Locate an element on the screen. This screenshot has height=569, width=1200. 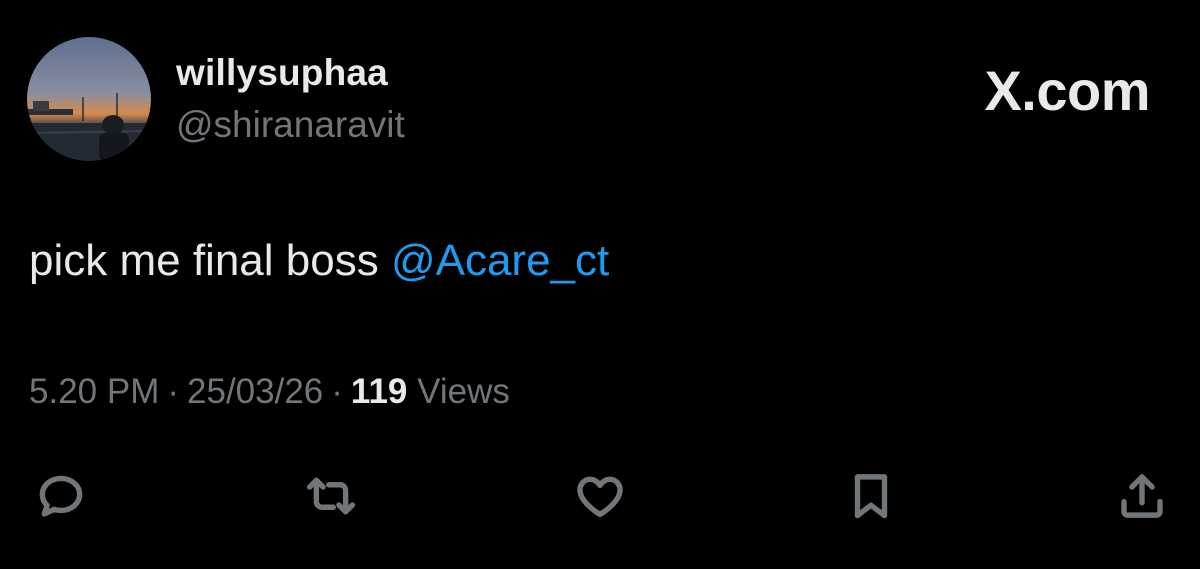
retweet-button is located at coordinates (331, 496).